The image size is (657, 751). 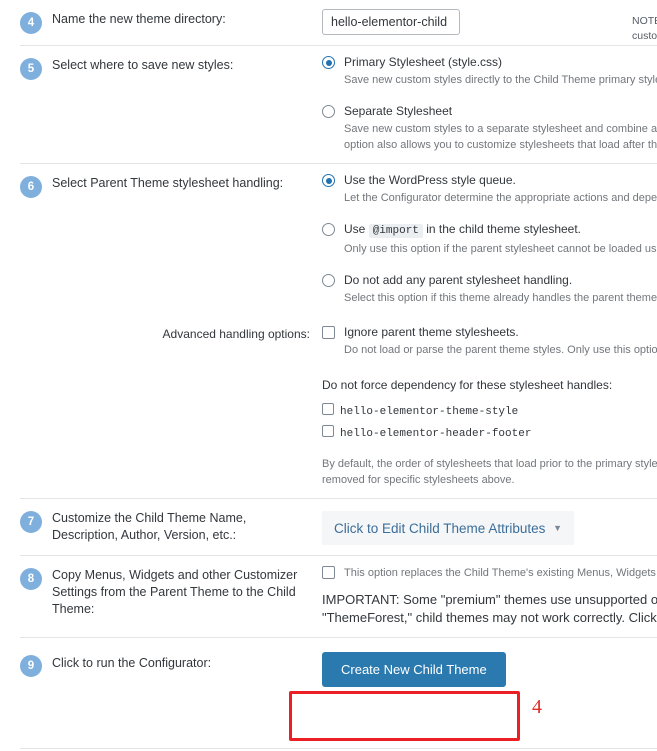 What do you see at coordinates (31, 579) in the screenshot?
I see `step-number-badge-8: 8` at bounding box center [31, 579].